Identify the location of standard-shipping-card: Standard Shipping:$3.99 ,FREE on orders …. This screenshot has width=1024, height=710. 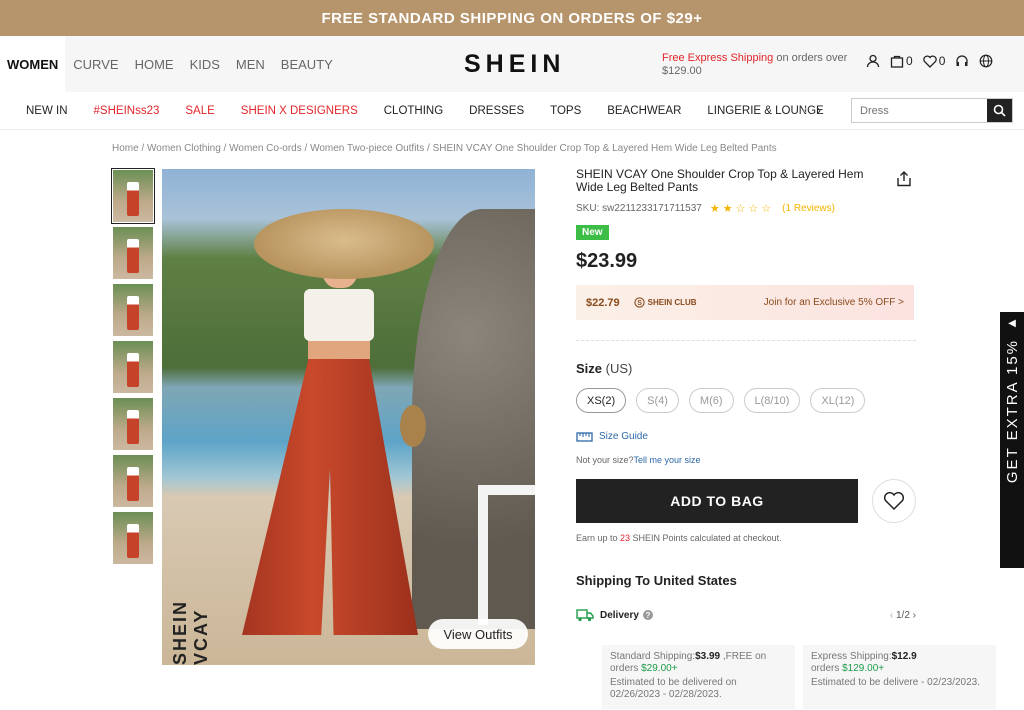
(698, 677).